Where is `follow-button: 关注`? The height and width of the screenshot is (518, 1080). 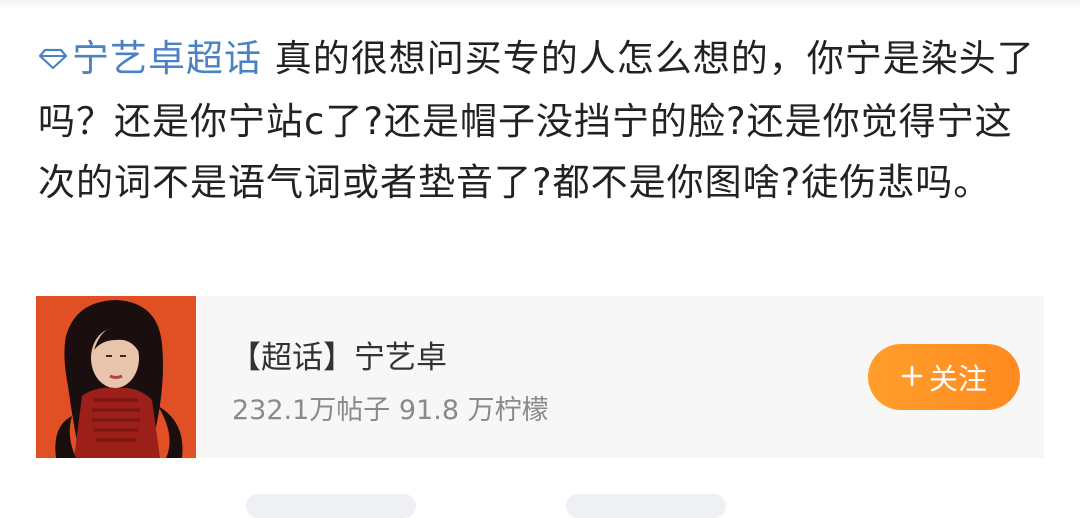 follow-button: 关注 is located at coordinates (944, 377).